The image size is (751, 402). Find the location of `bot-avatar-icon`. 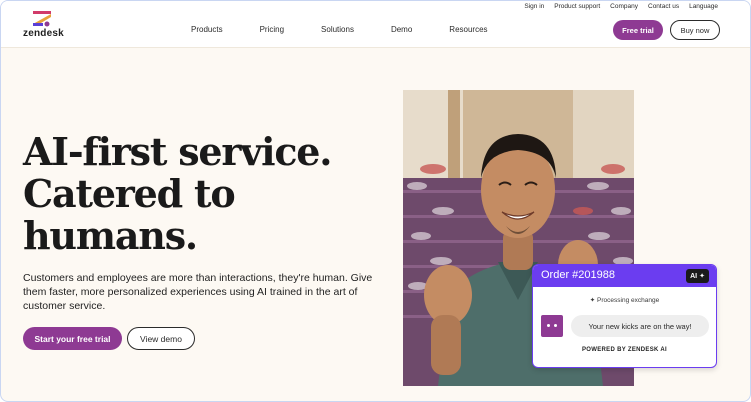

bot-avatar-icon is located at coordinates (552, 326).